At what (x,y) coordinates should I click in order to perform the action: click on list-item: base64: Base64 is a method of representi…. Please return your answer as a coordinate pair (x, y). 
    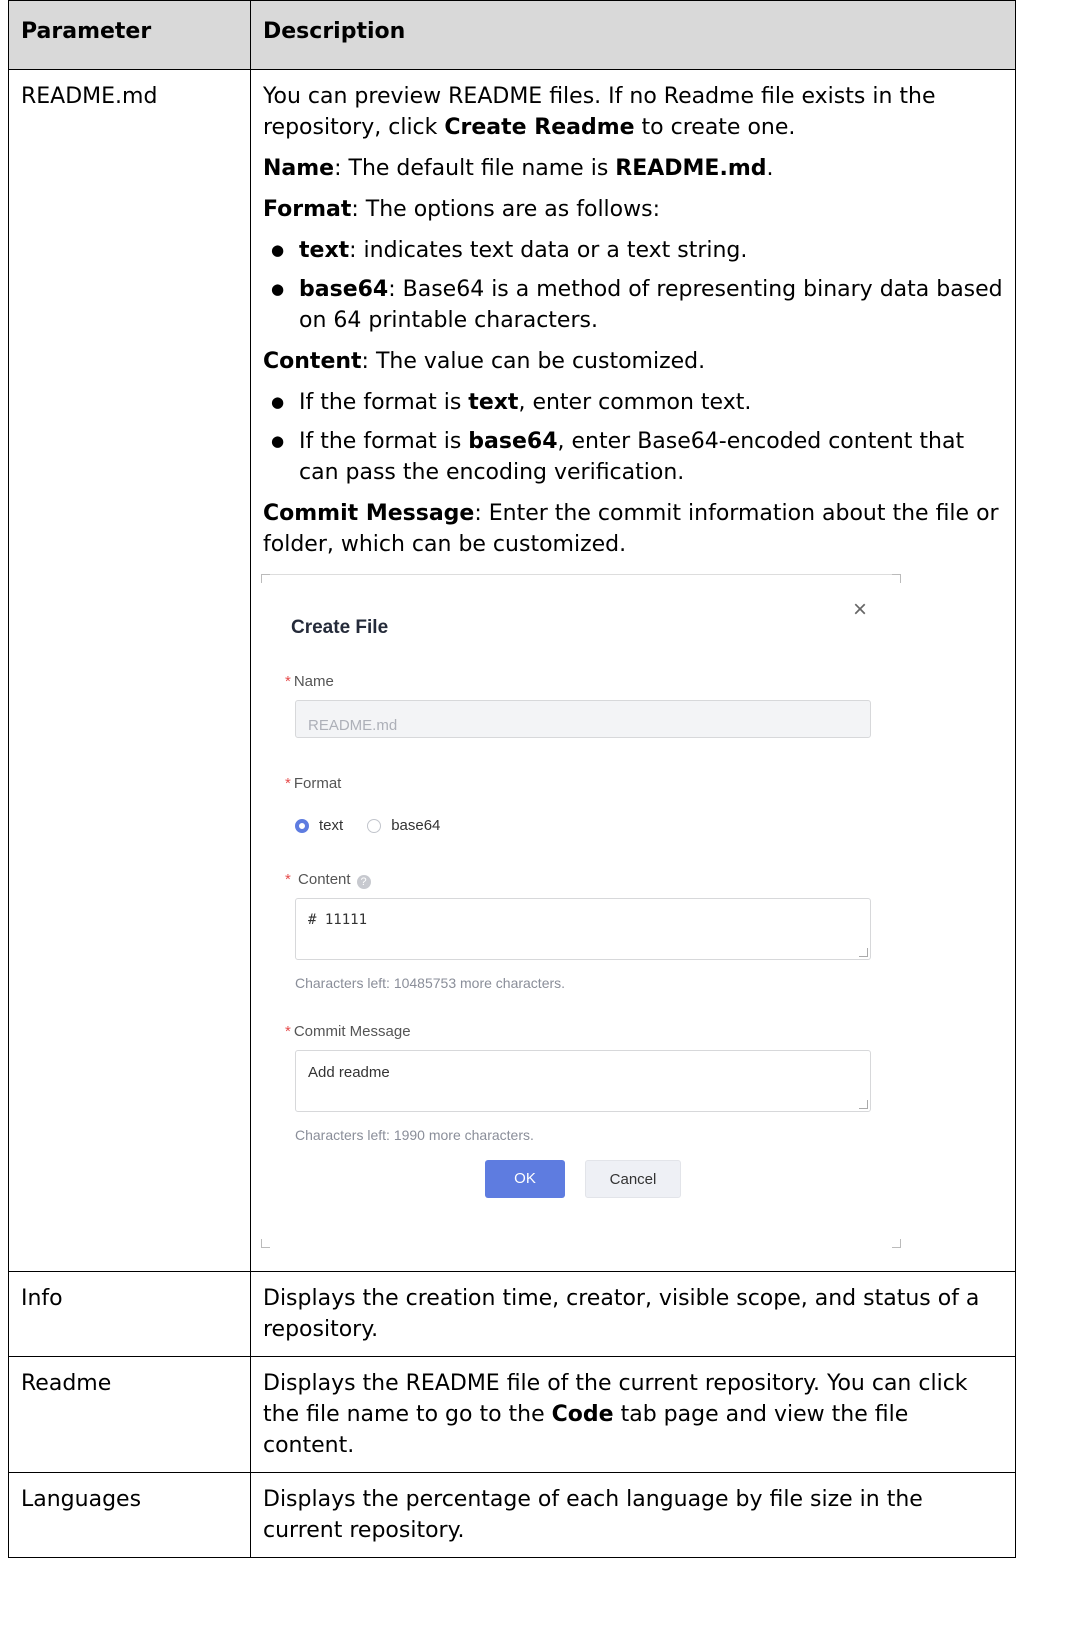
    Looking at the image, I should click on (633, 305).